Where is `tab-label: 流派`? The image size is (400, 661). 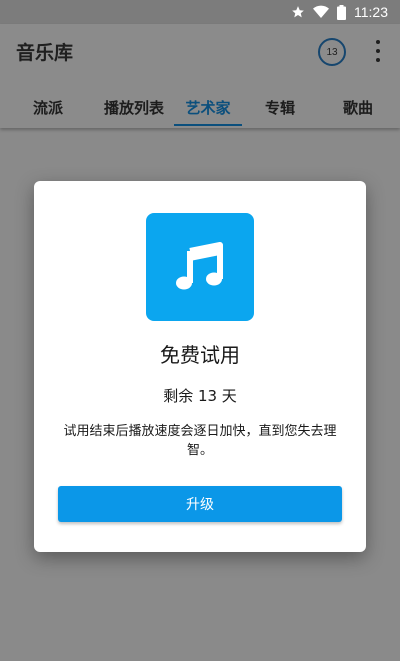
tab-label: 流派 is located at coordinates (47, 107).